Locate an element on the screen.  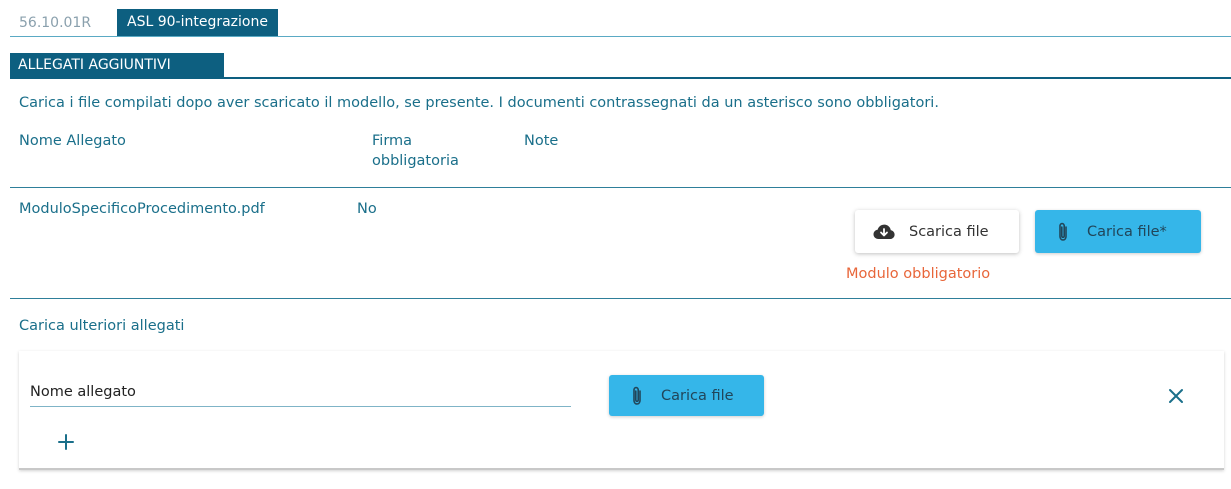
upload-file-button: Carica file is located at coordinates (686, 395).